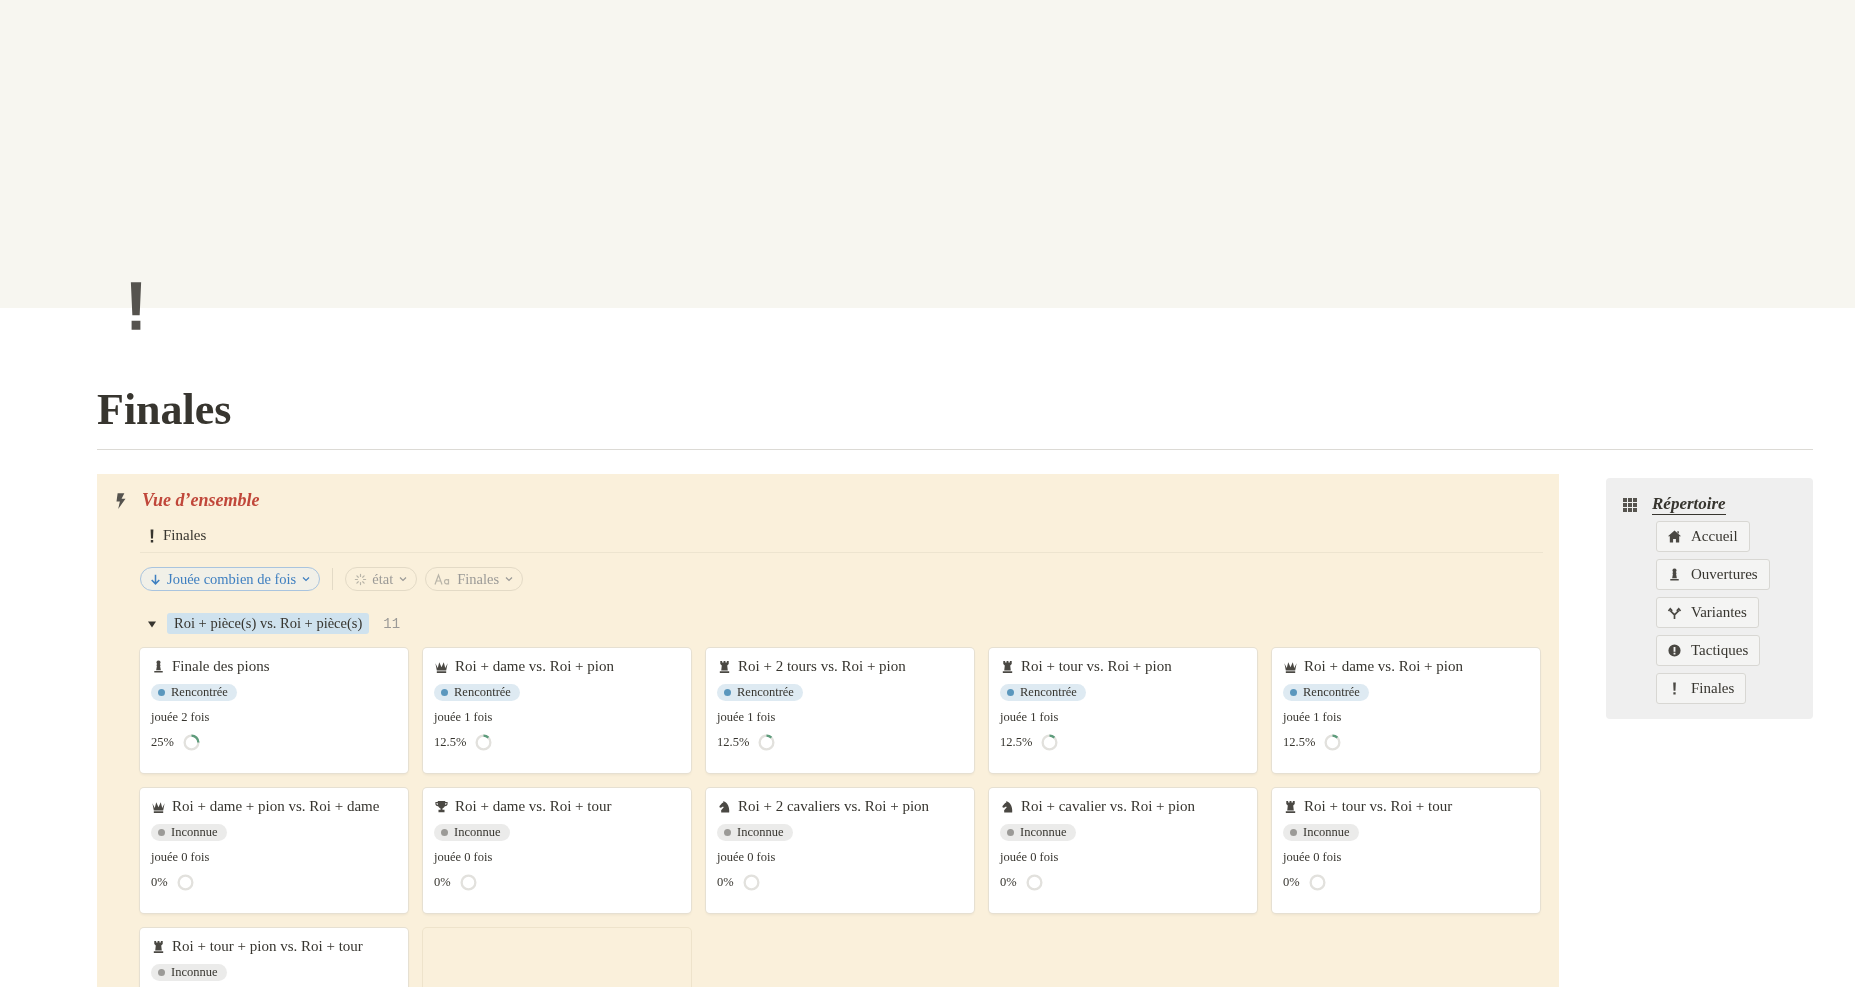 The height and width of the screenshot is (987, 1855). What do you see at coordinates (276, 806) in the screenshot?
I see `card-title: Roi + dame + pion vs. Roi + dame` at bounding box center [276, 806].